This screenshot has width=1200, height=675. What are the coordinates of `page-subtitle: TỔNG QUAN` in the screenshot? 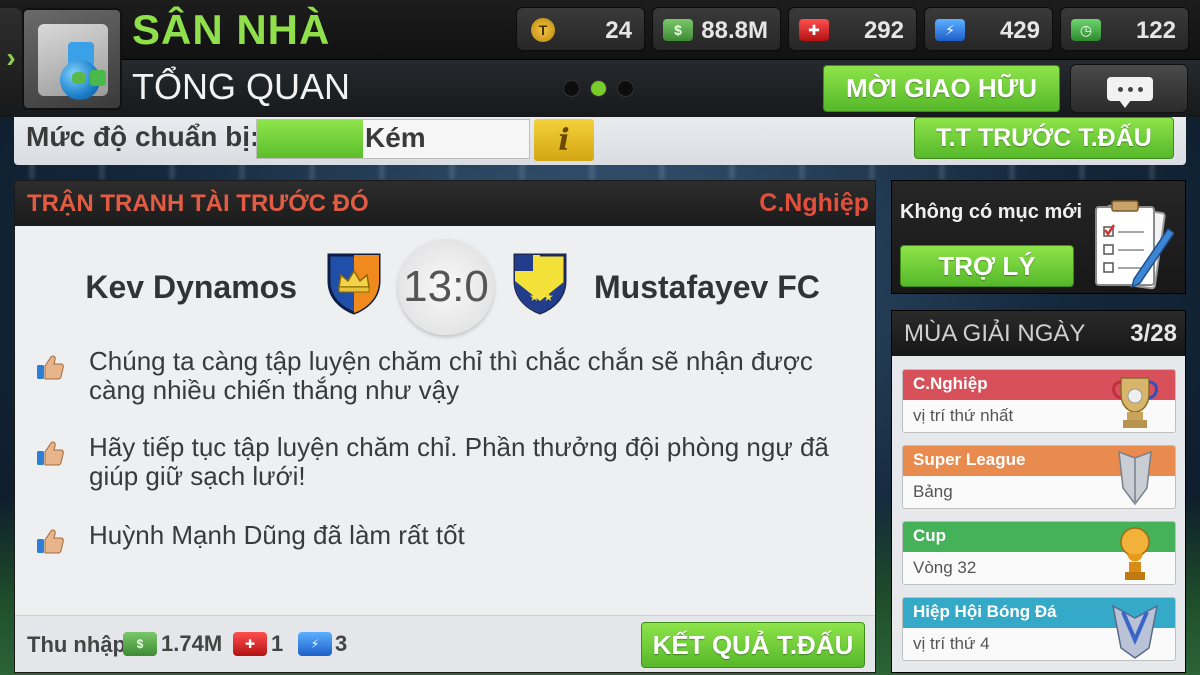 It's located at (241, 86).